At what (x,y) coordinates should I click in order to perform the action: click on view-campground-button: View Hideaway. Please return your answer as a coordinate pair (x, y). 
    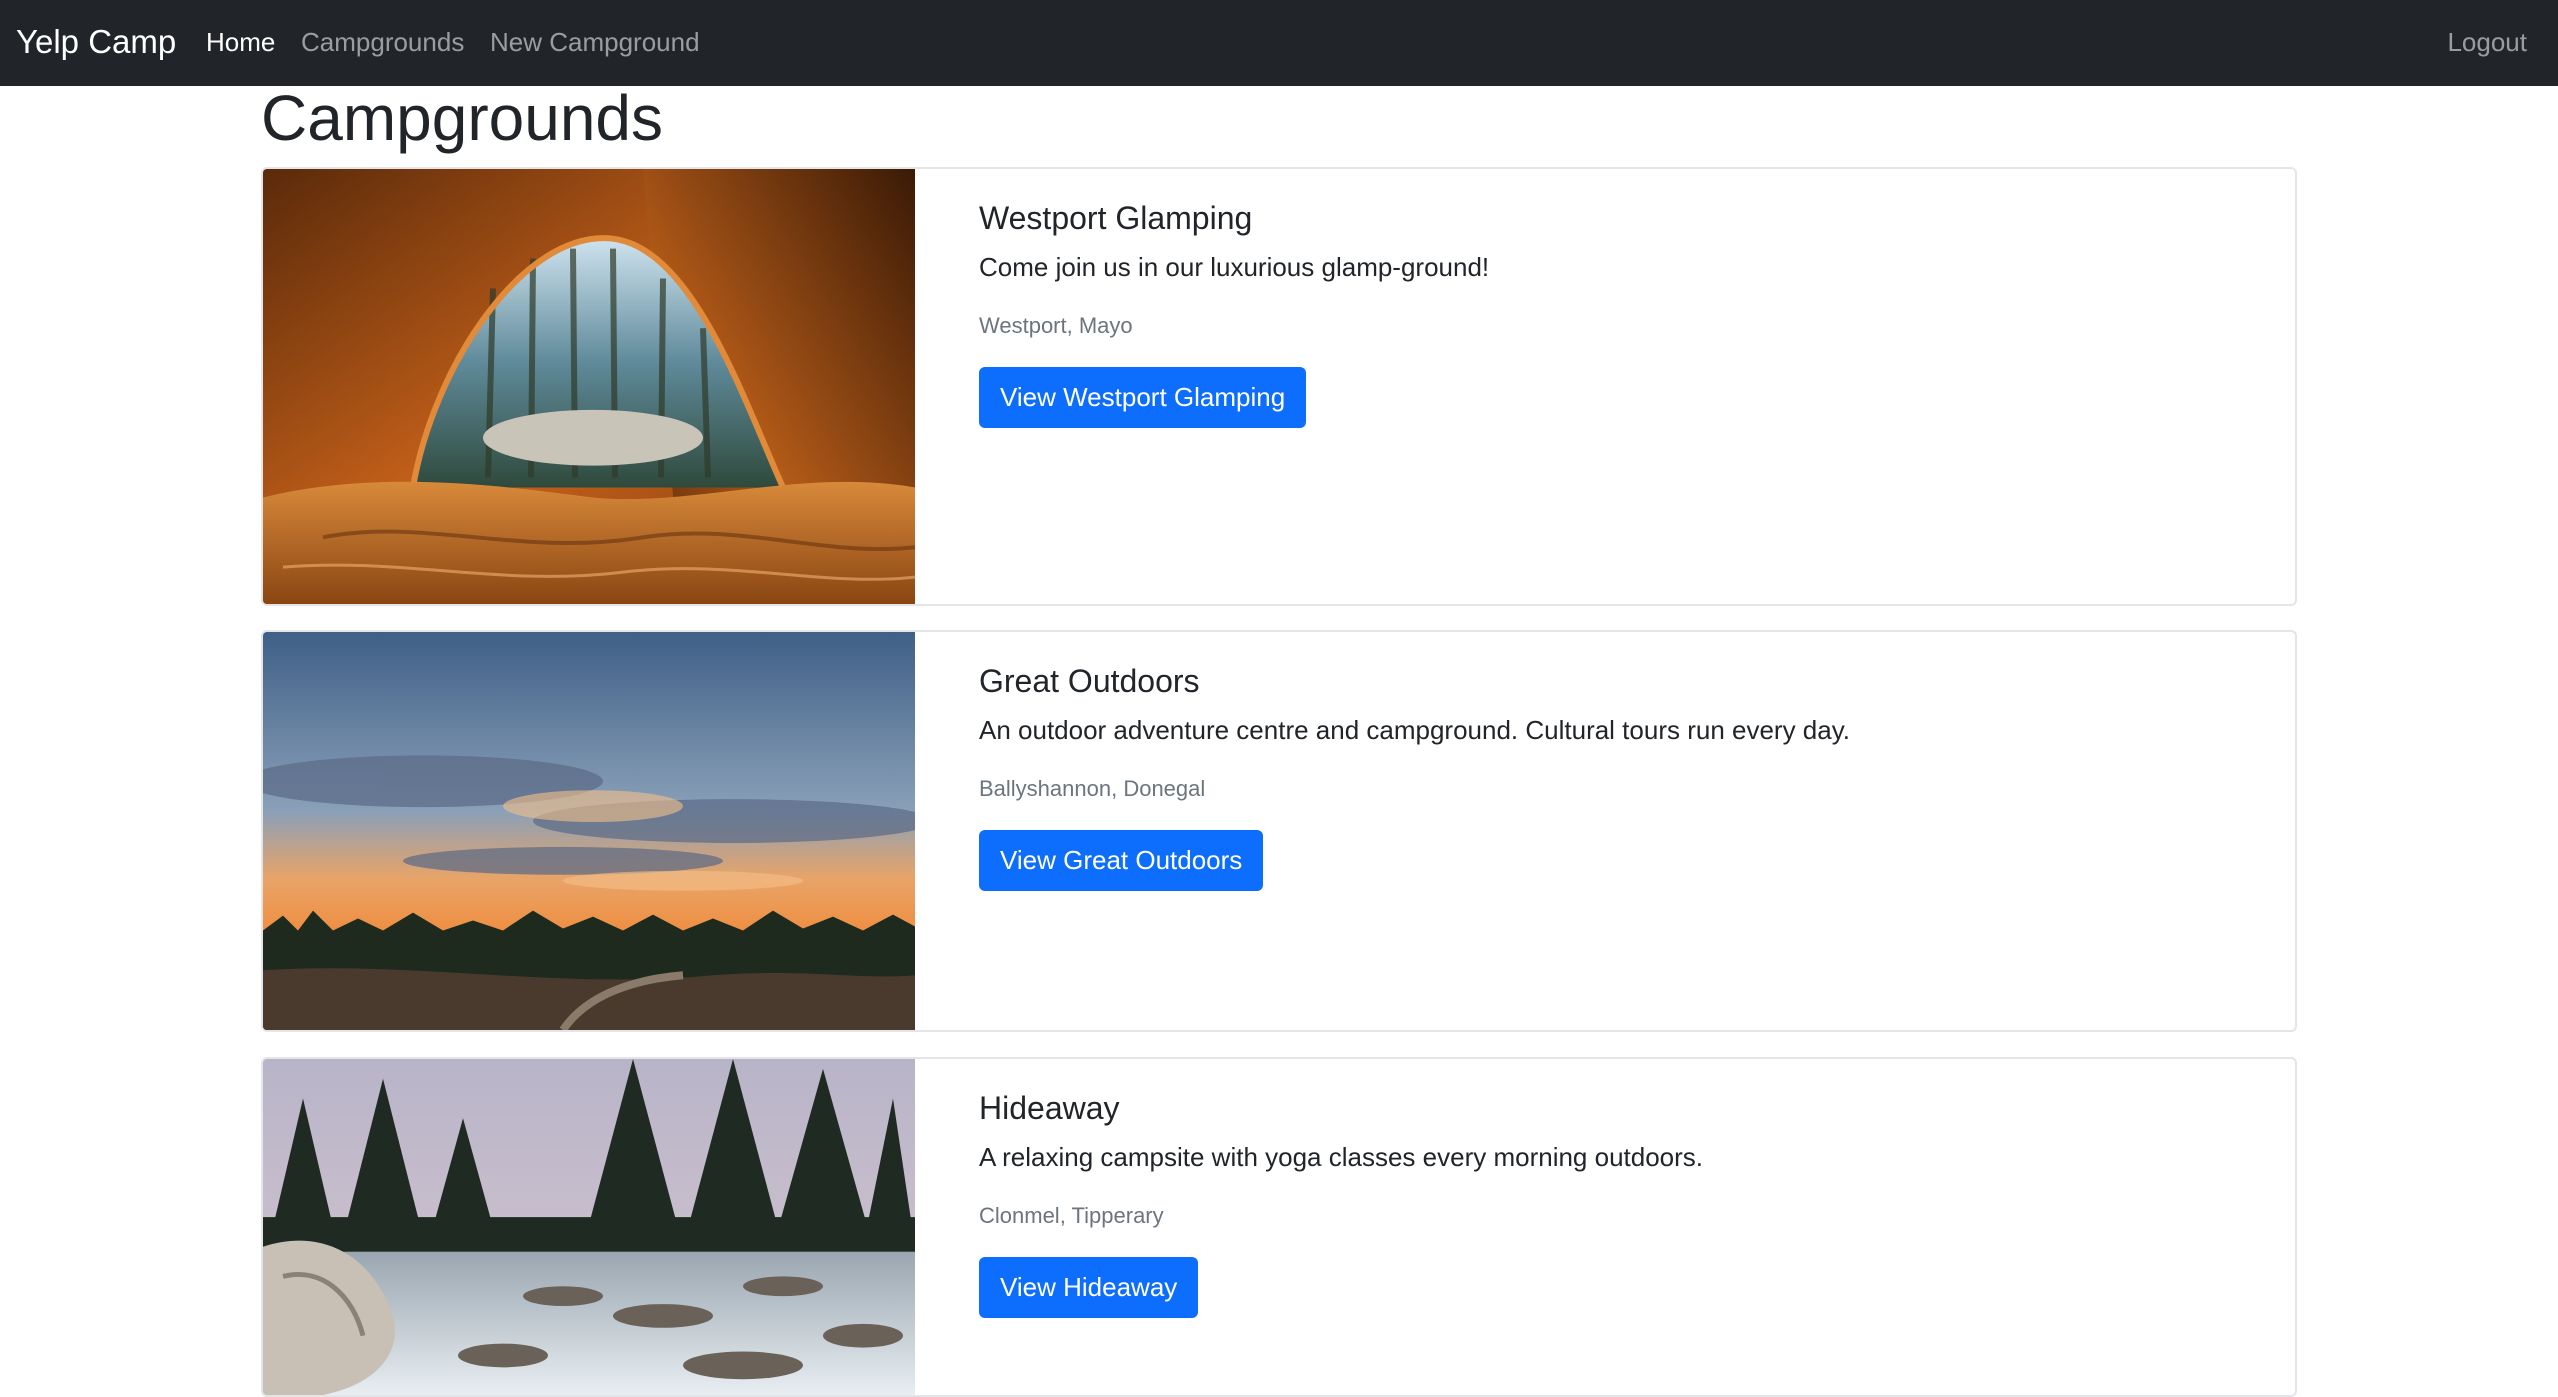
    Looking at the image, I should click on (1089, 1287).